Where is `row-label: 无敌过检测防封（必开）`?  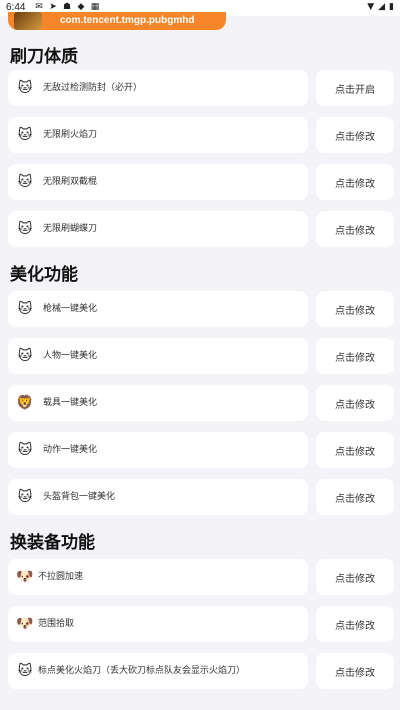 row-label: 无敌过检测防封（必开） is located at coordinates (93, 88).